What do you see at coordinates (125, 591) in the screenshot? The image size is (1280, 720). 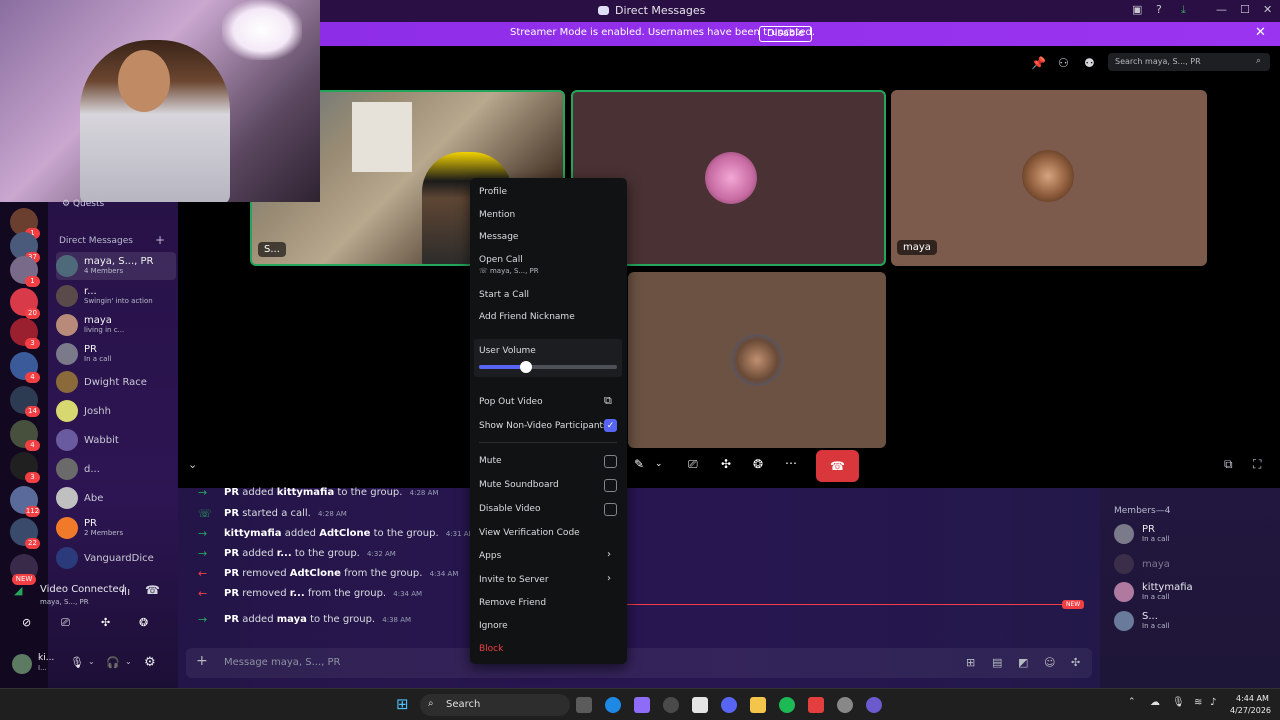 I see `noise-suppression-icon: ılı` at bounding box center [125, 591].